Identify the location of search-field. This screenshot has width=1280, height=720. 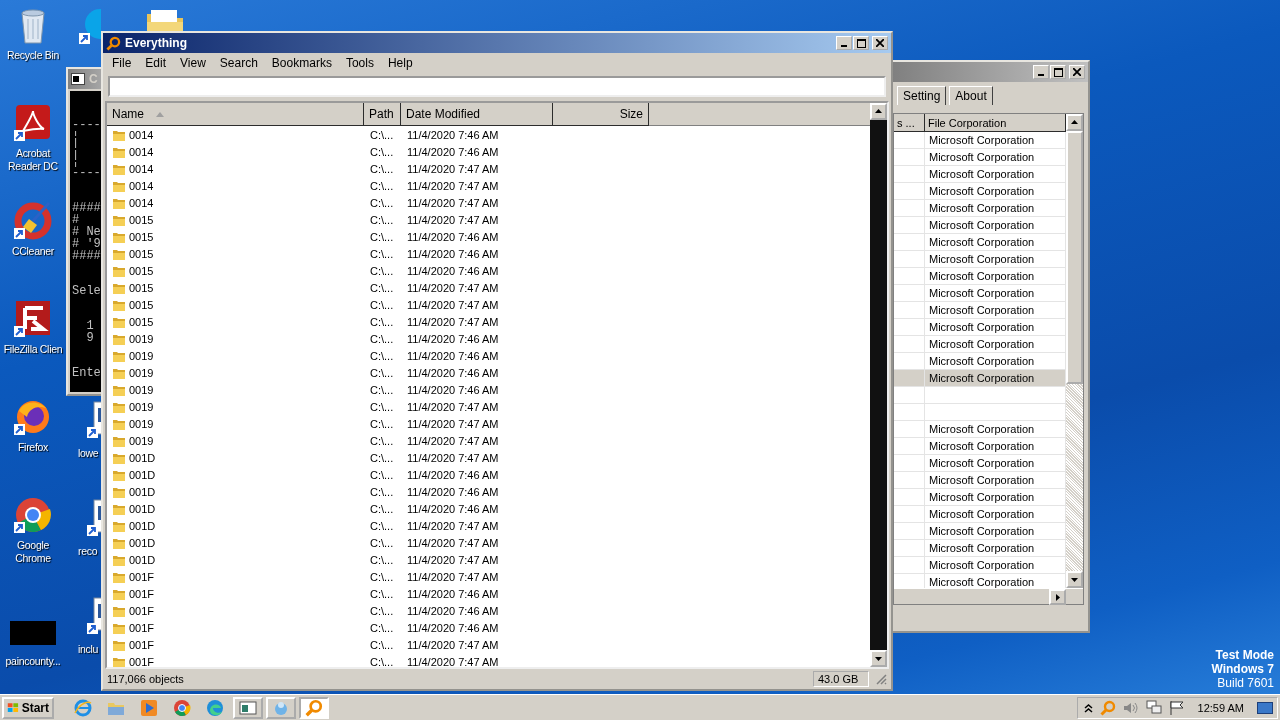
(497, 86).